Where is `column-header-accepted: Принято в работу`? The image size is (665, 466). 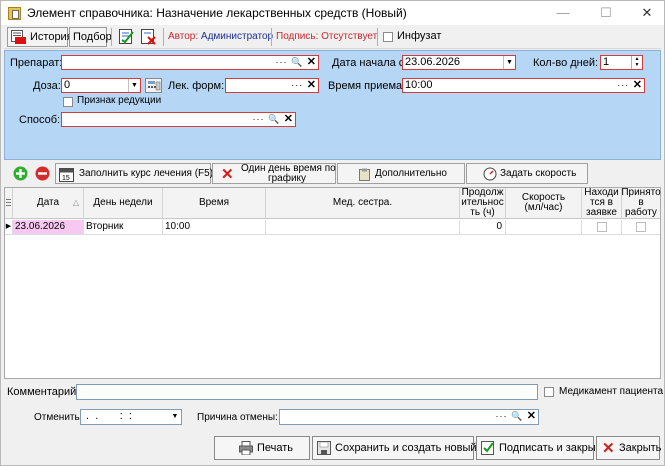 column-header-accepted: Принято в работу is located at coordinates (641, 203).